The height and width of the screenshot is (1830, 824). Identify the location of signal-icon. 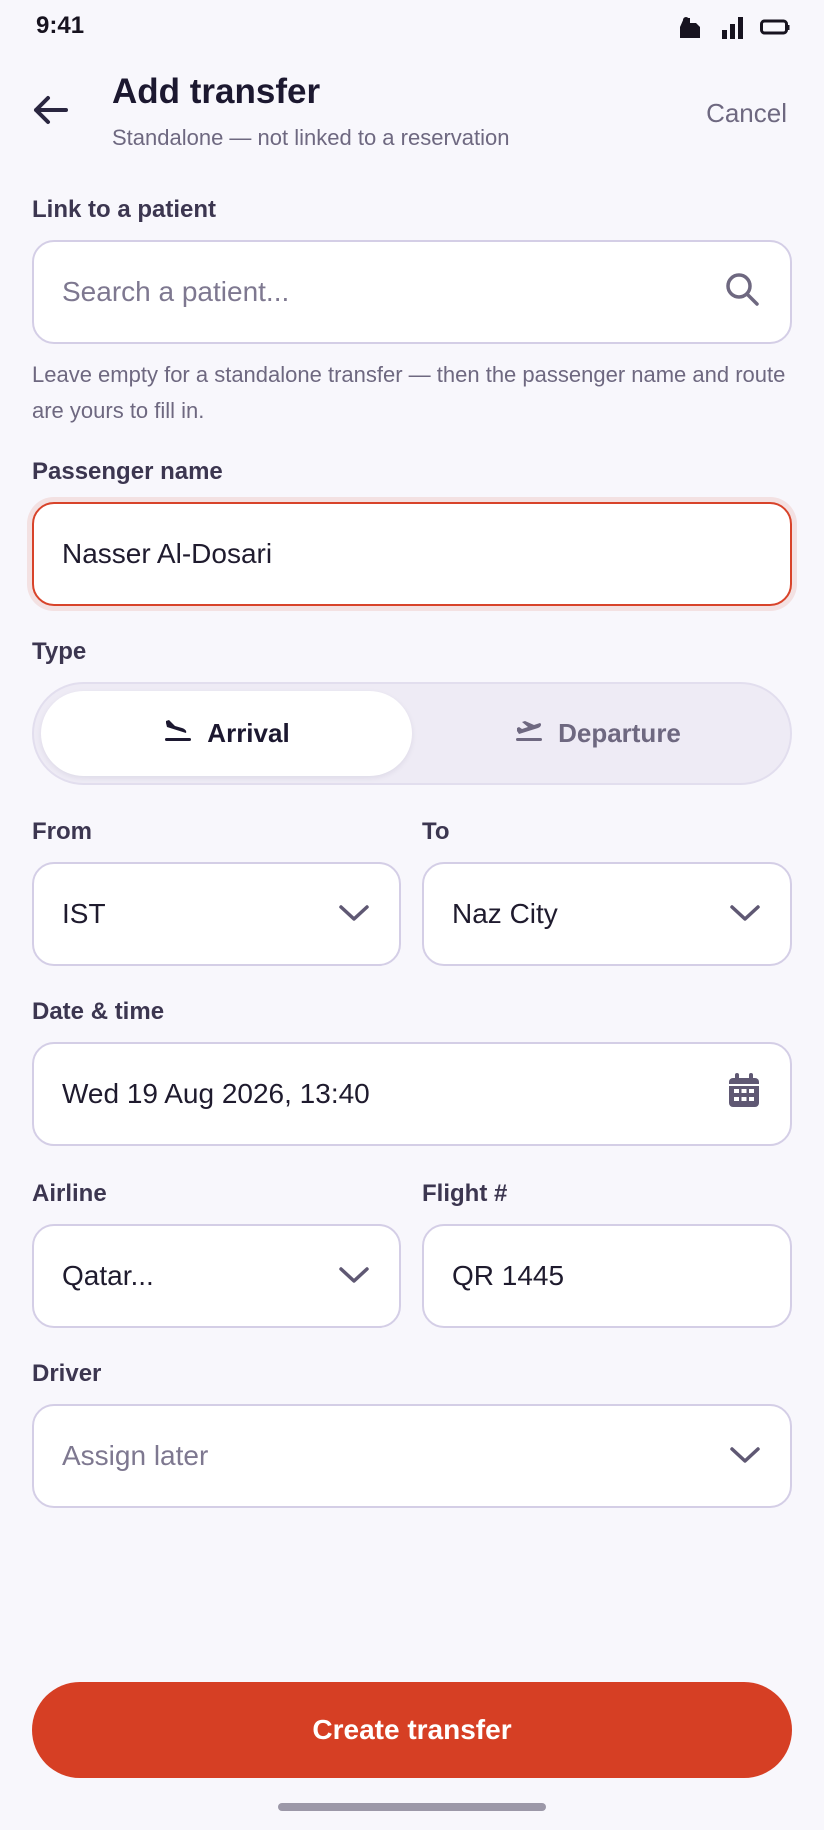
(733, 29).